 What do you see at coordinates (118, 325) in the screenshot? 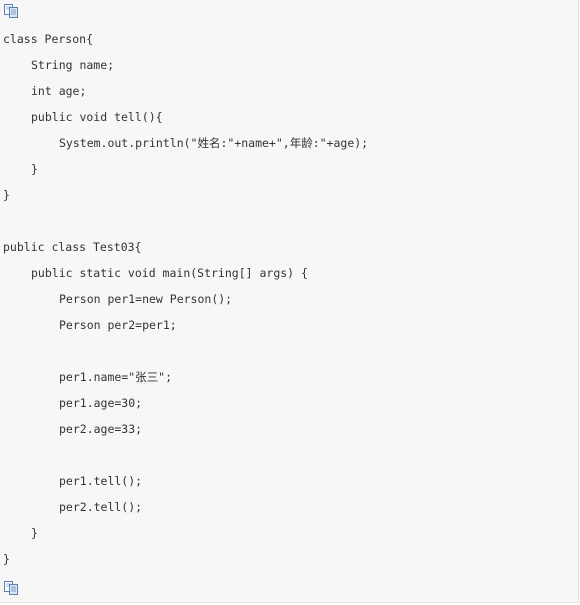
I see `code-line: Person per2=per1;` at bounding box center [118, 325].